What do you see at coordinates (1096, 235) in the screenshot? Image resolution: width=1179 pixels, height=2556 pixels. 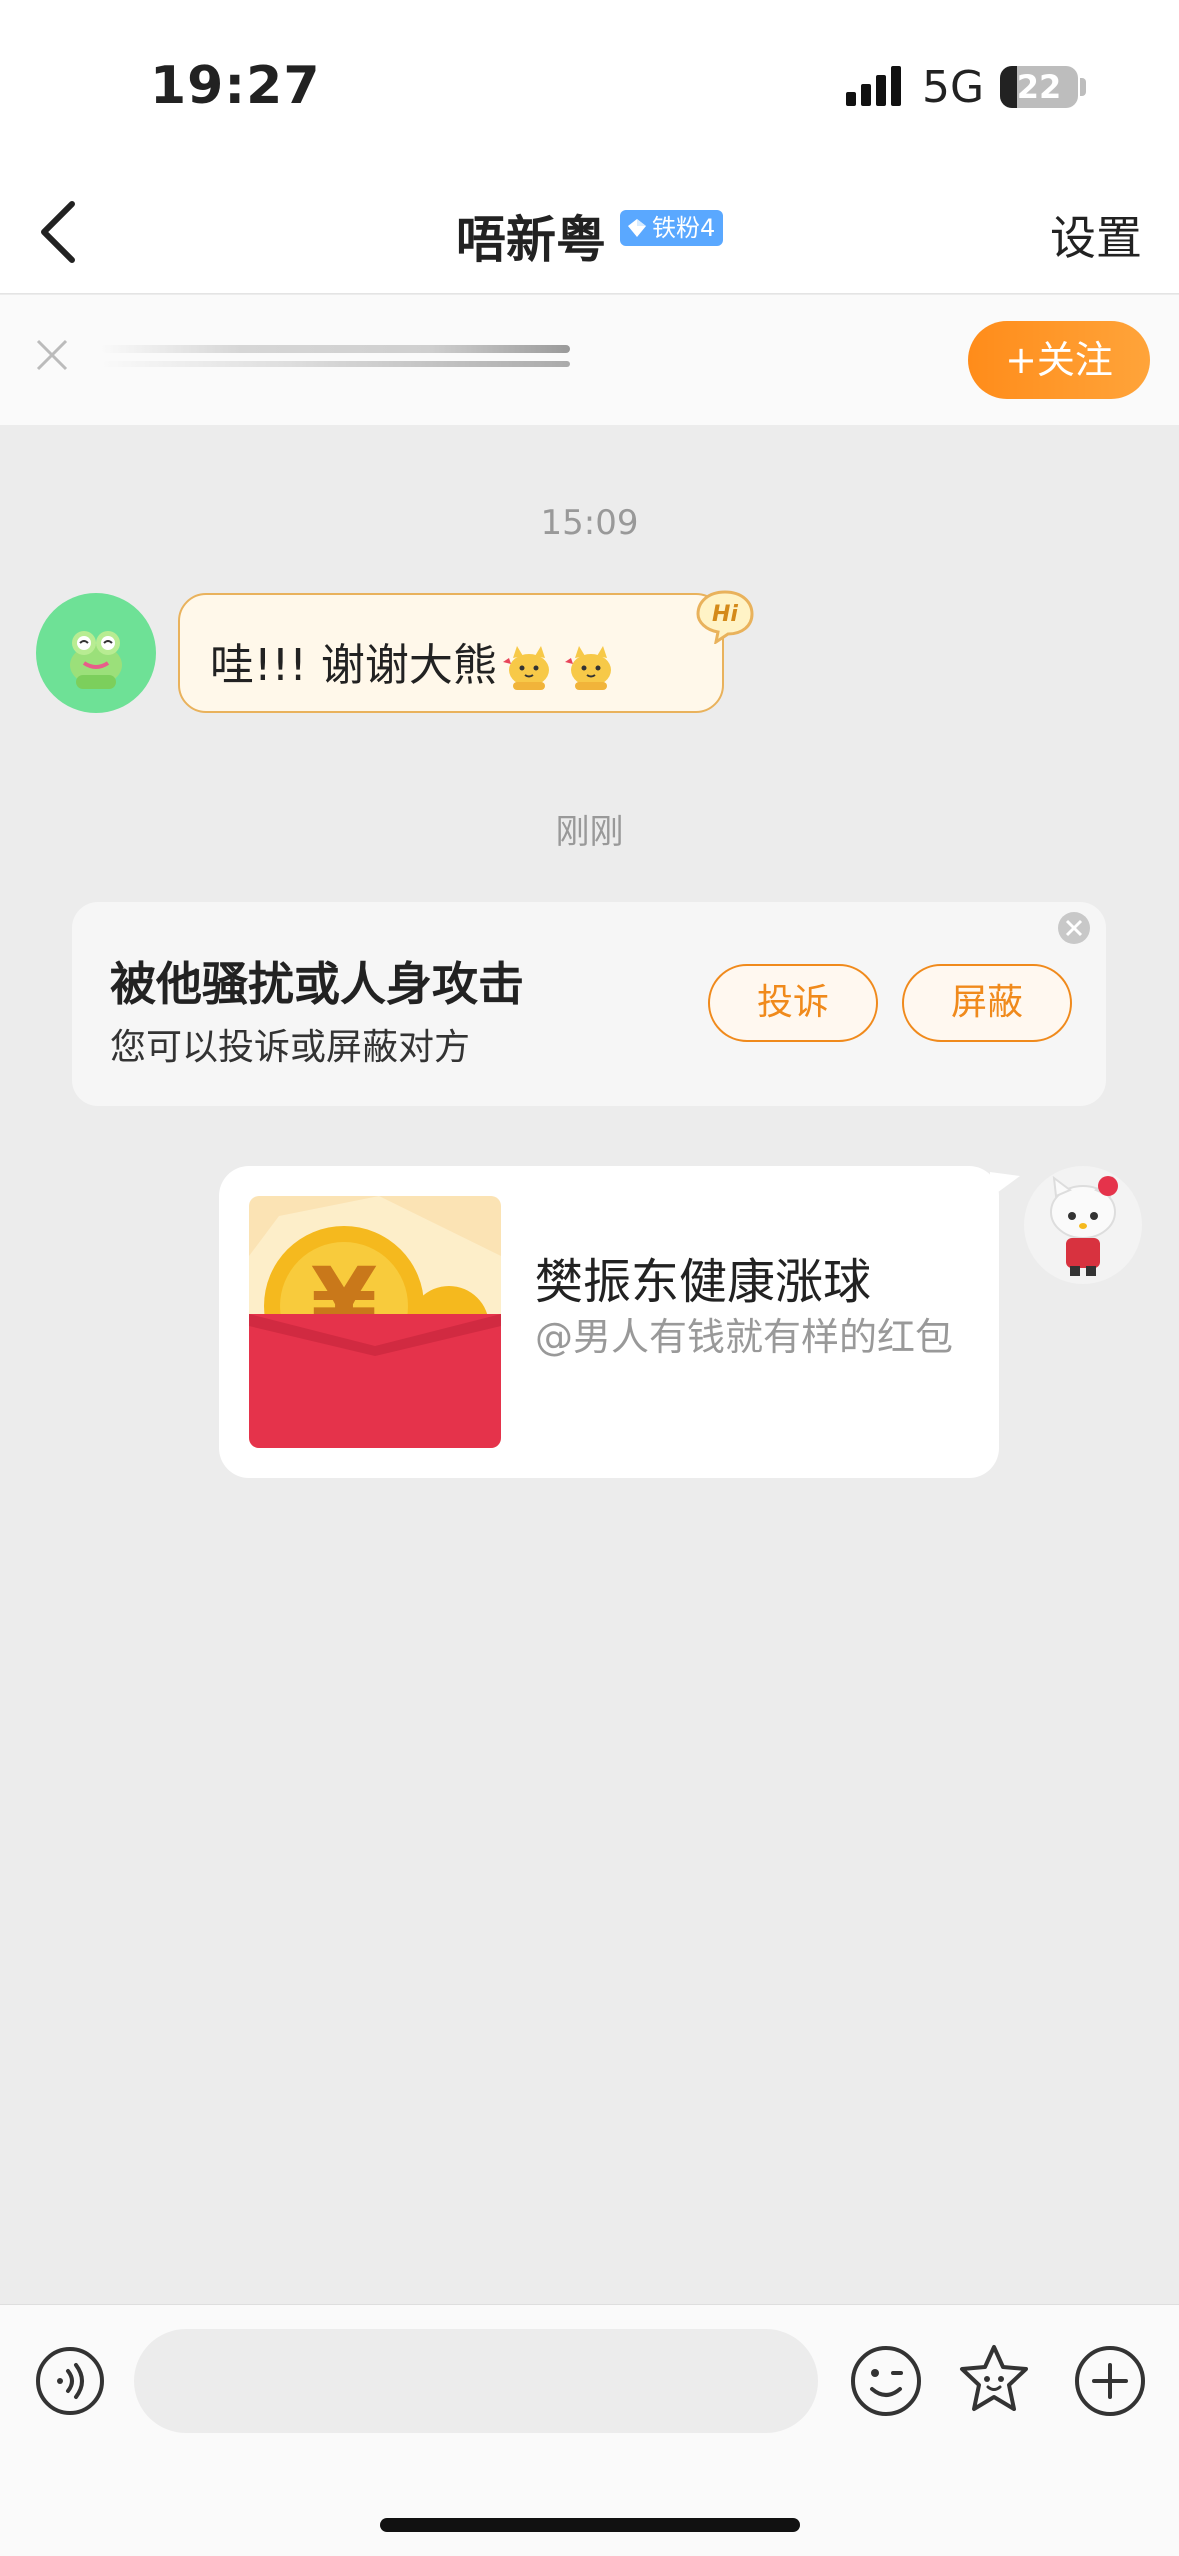 I see `settings-button: 设置` at bounding box center [1096, 235].